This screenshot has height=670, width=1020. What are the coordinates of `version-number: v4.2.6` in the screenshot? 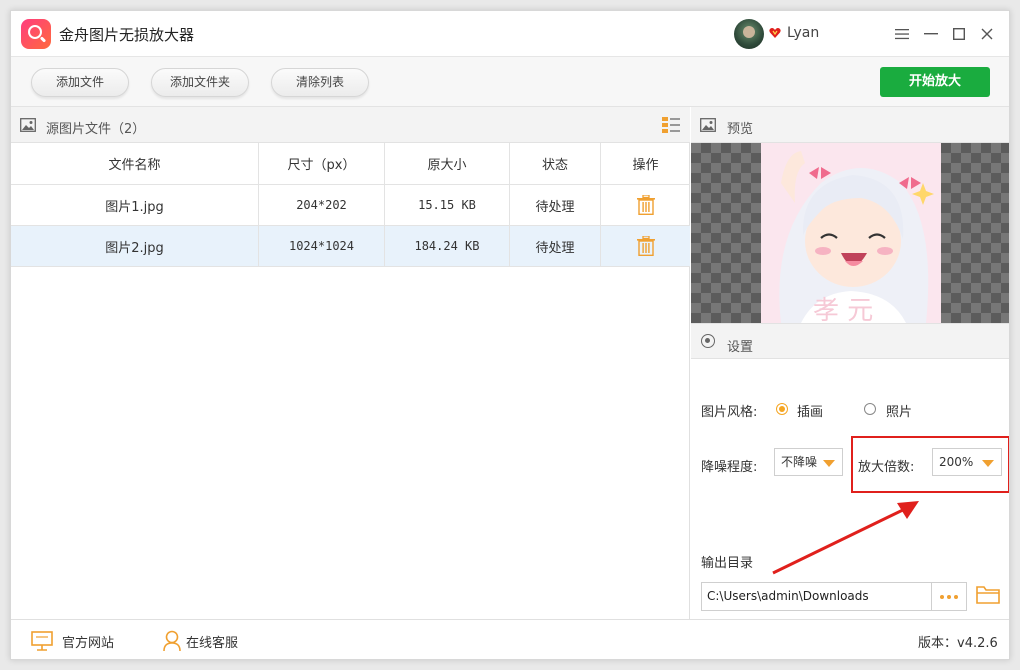 It's located at (977, 643).